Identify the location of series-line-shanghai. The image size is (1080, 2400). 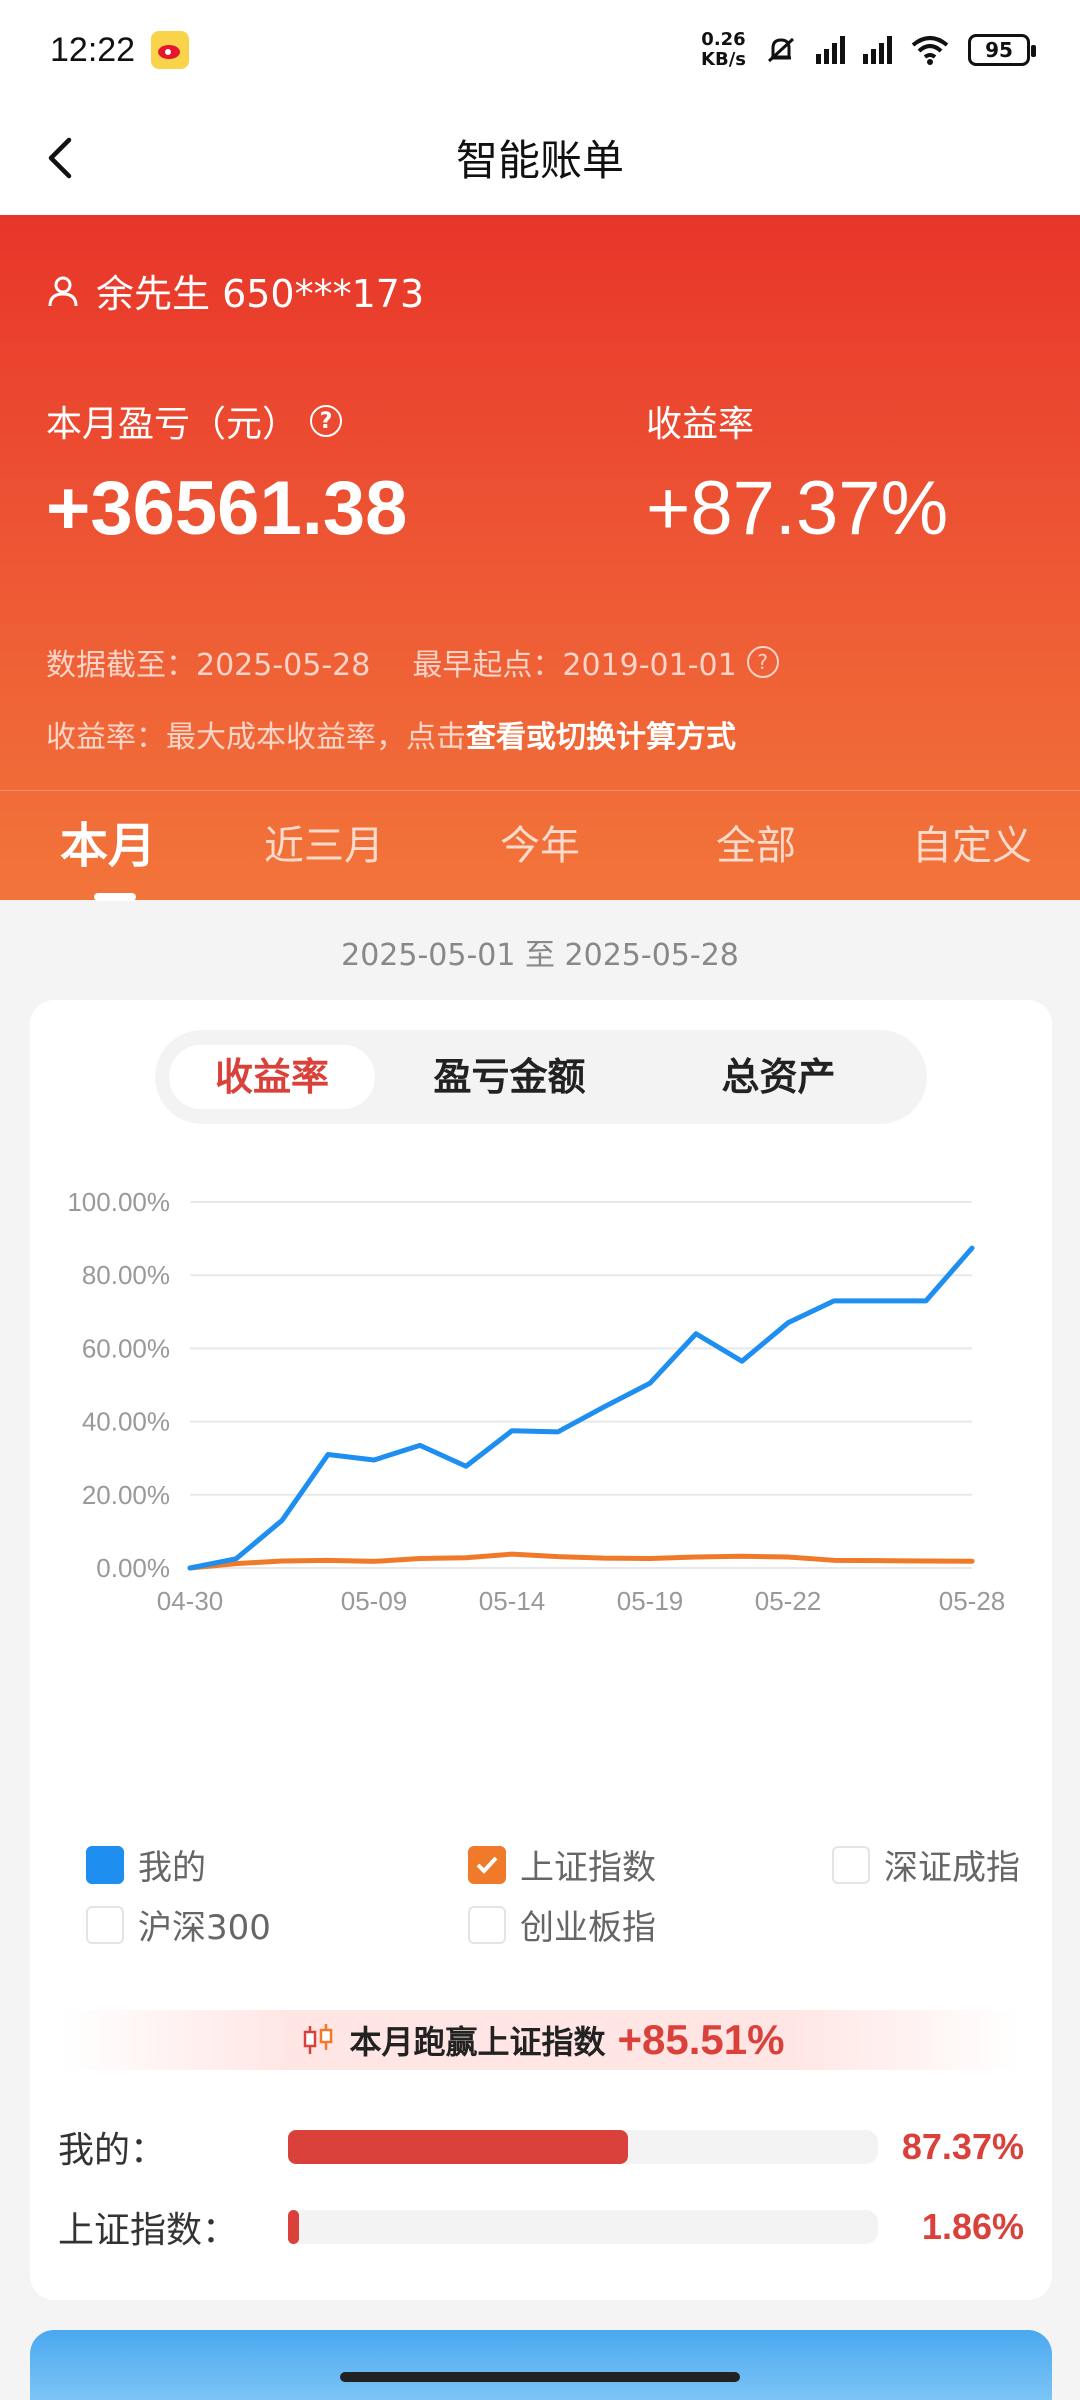
(581, 1561).